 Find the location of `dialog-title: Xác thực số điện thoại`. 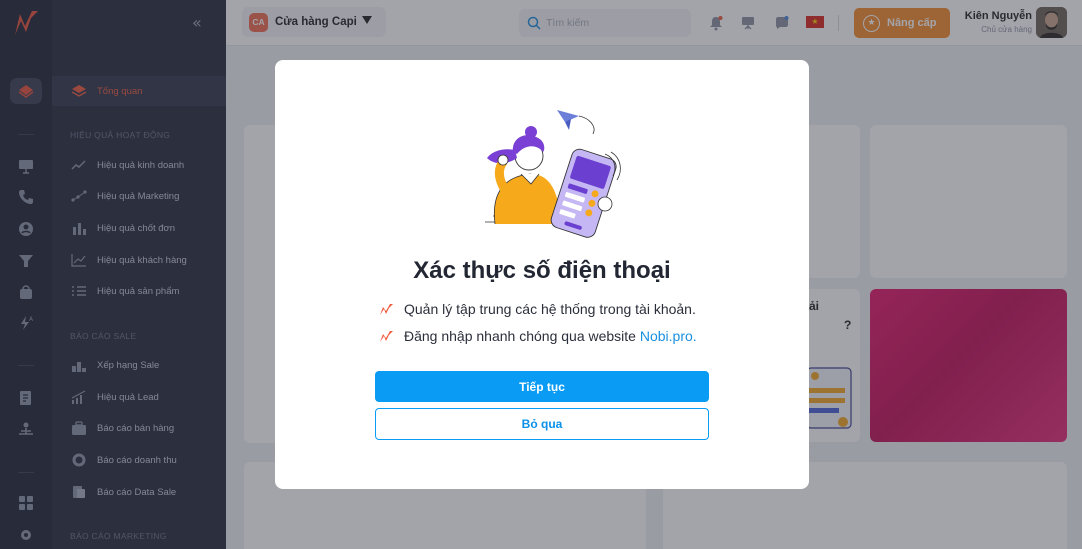

dialog-title: Xác thực số điện thoại is located at coordinates (542, 270).